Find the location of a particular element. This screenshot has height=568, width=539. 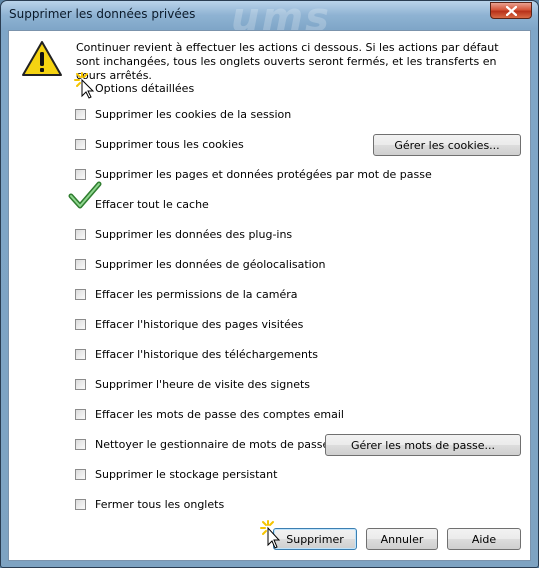

option-label: Supprimer les données de géolocalisation is located at coordinates (210, 264).